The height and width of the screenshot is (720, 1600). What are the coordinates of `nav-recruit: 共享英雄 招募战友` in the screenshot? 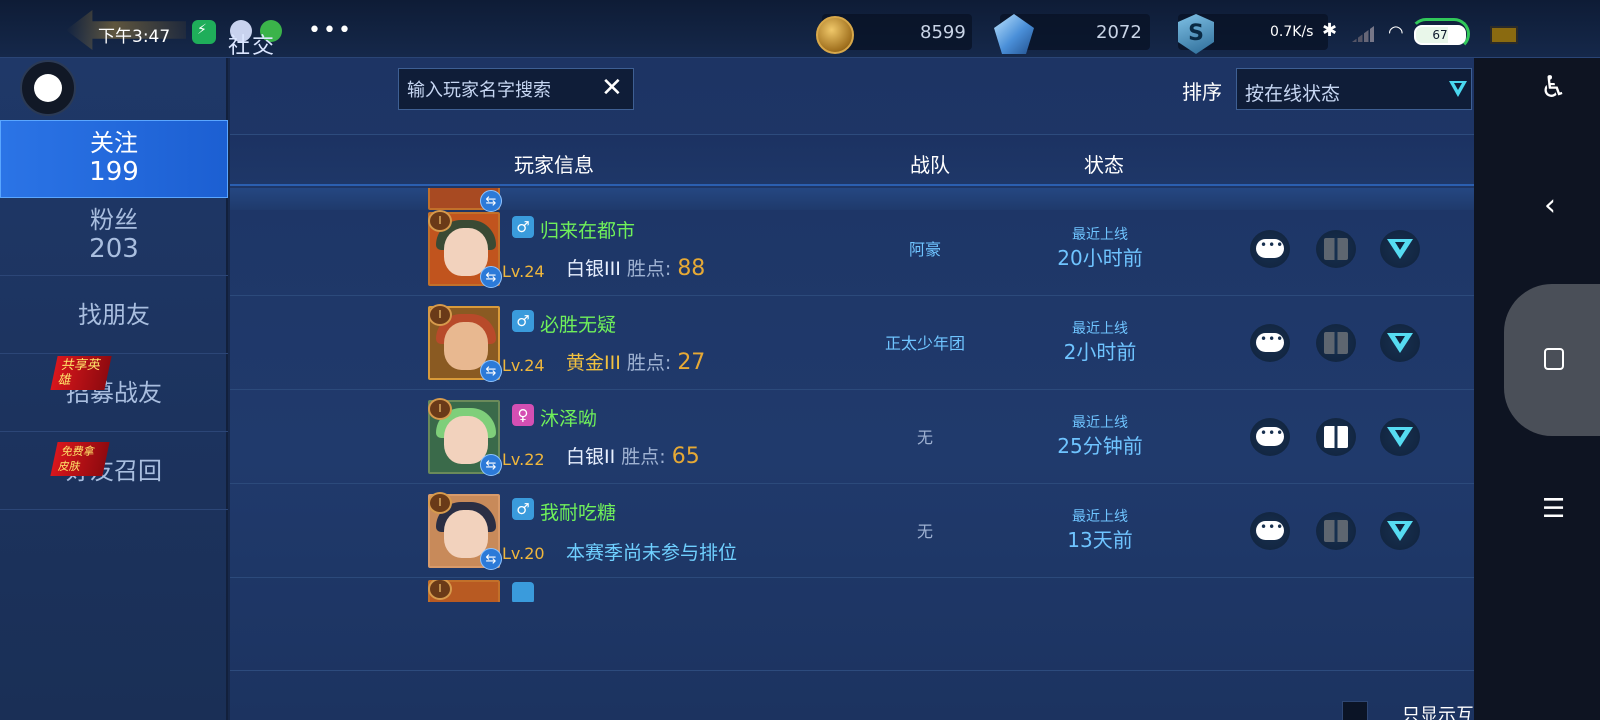 It's located at (114, 393).